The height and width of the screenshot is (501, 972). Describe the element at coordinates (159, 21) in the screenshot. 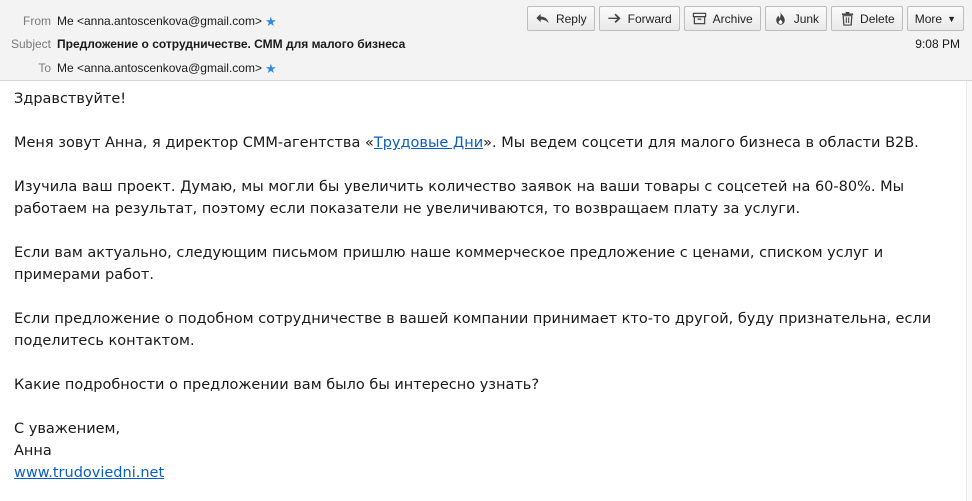

I see `from-address: Me <anna.antoscenkova@gmail.com>` at that location.